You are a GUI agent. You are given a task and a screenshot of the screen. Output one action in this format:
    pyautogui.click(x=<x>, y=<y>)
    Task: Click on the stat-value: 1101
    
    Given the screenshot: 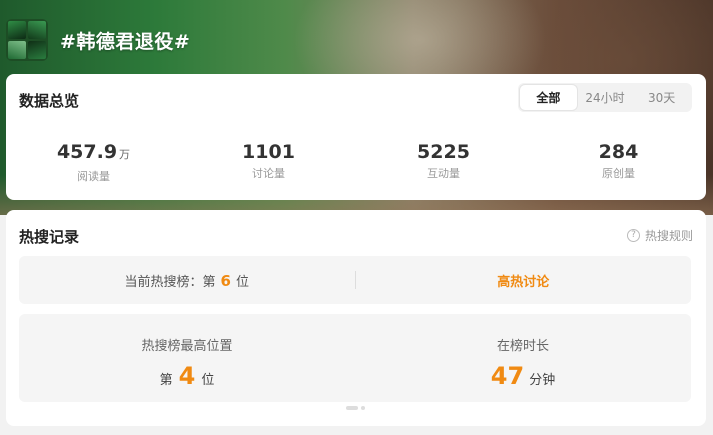 What is the action you would take?
    pyautogui.click(x=268, y=152)
    